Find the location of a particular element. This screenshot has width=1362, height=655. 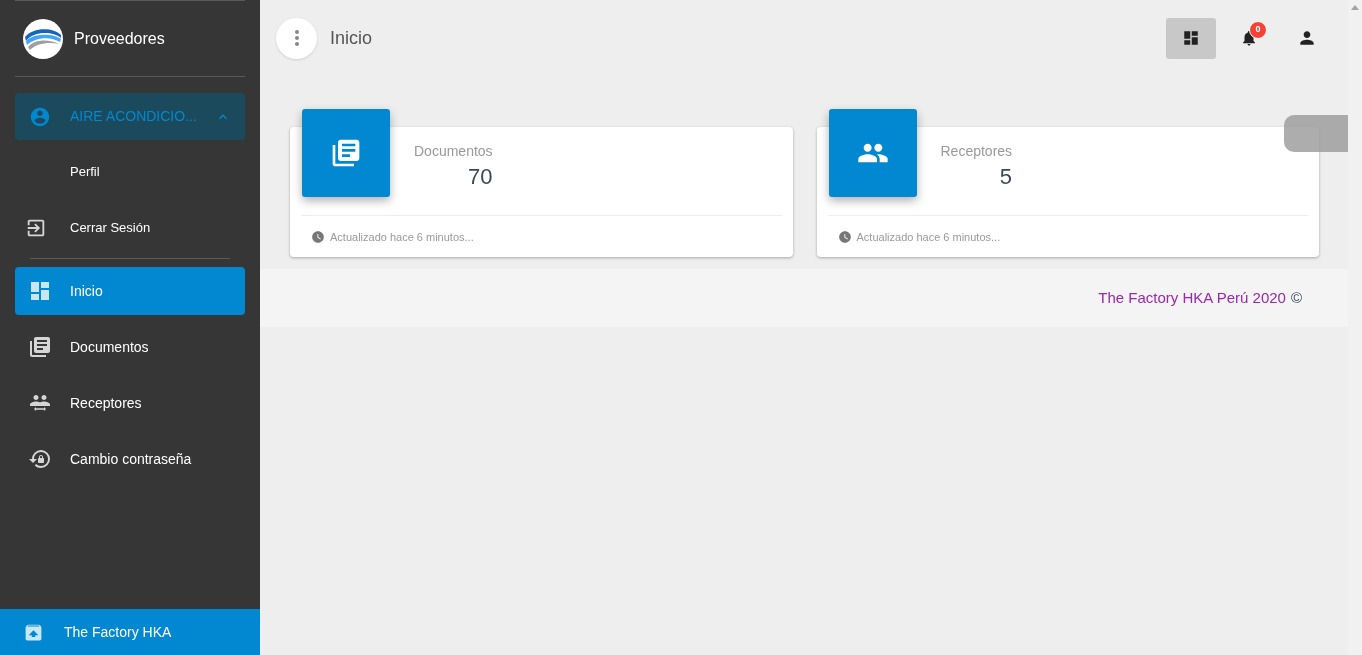

notification-badge: 0 is located at coordinates (1258, 29).